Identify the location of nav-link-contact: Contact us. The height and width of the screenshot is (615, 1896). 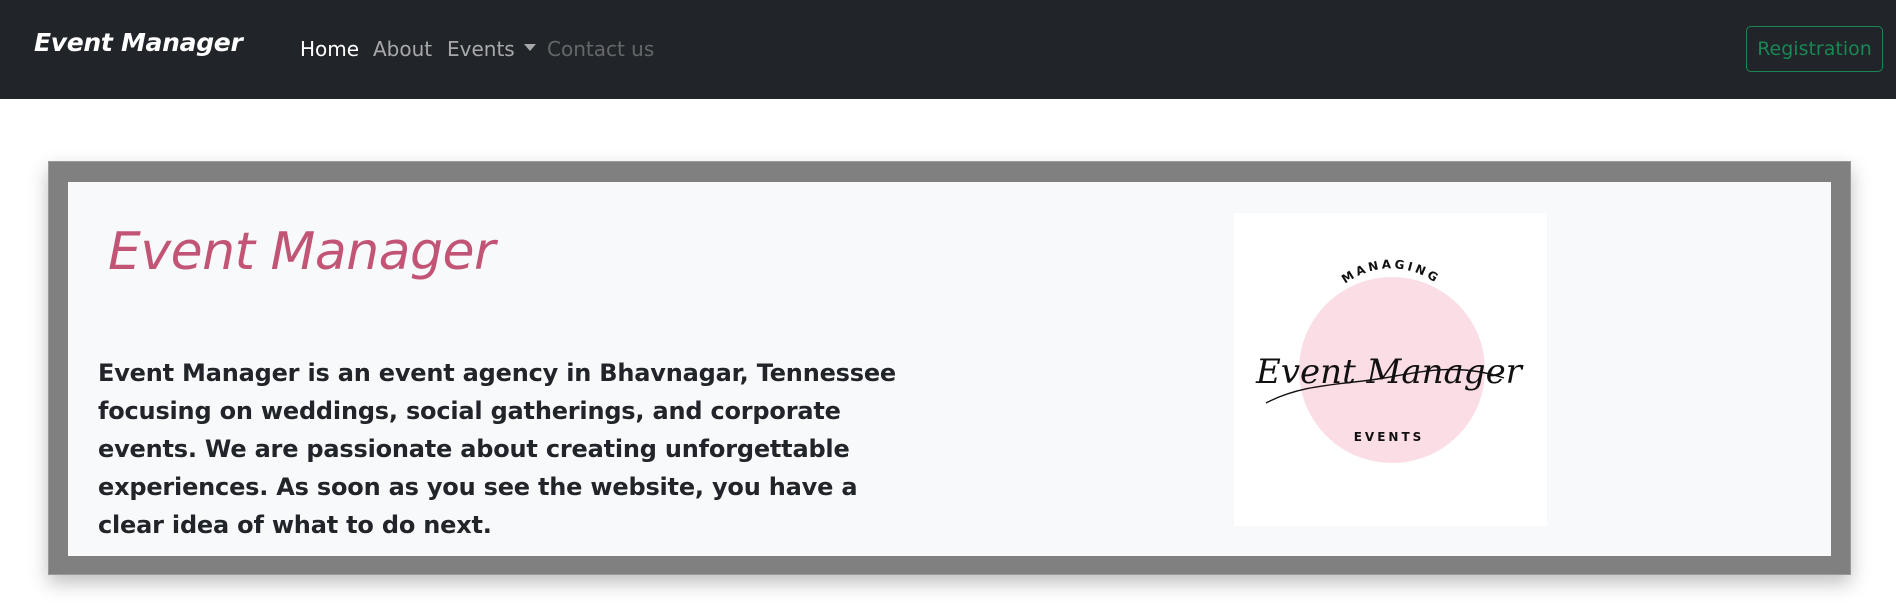
(601, 49).